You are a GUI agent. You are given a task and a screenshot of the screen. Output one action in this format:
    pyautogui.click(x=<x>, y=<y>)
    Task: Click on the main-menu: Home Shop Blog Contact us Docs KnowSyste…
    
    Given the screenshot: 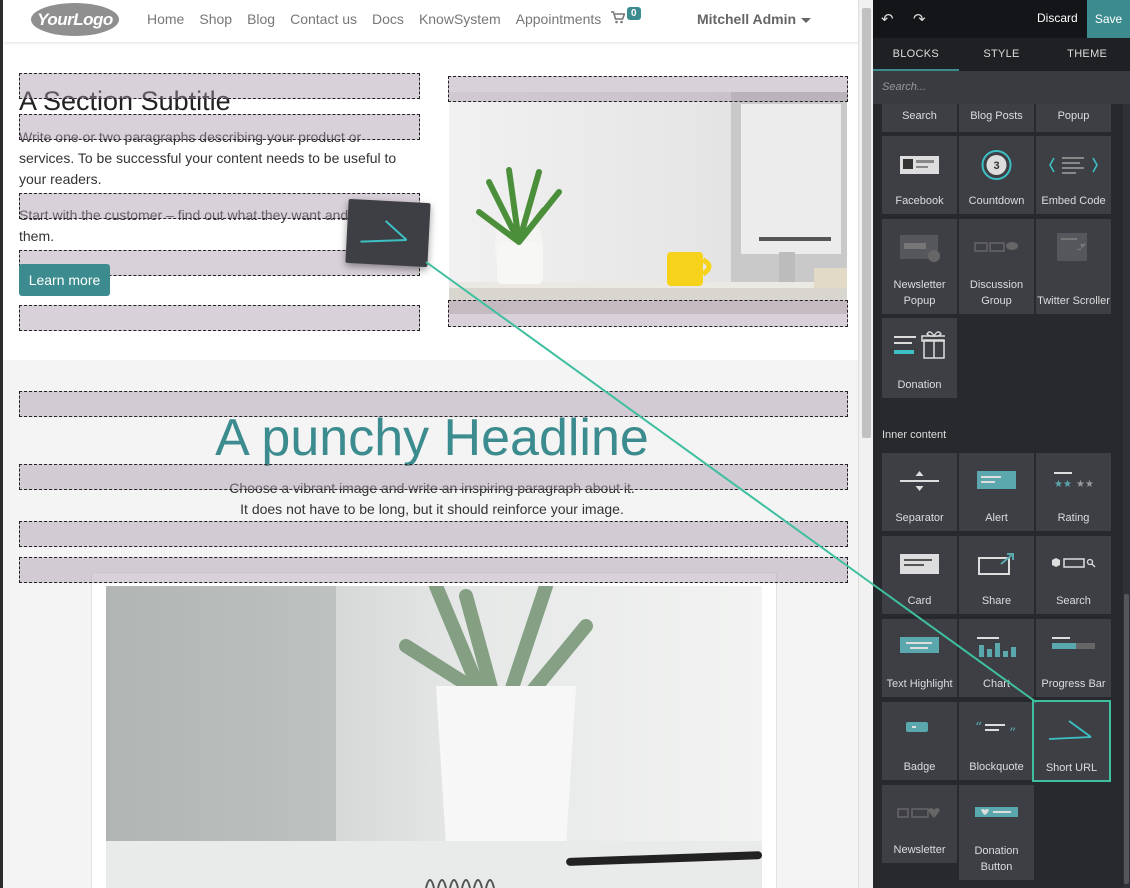 What is the action you would take?
    pyautogui.click(x=374, y=19)
    